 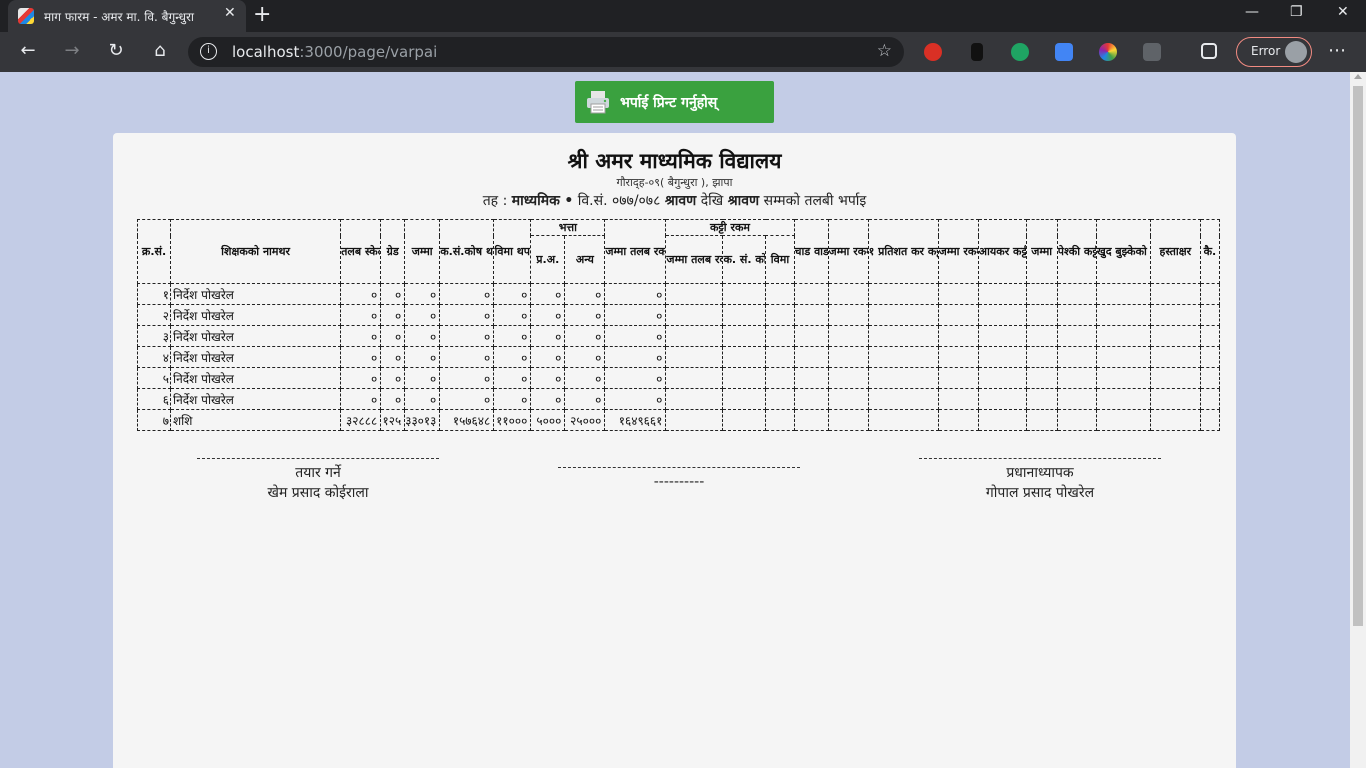 I want to click on col-advance-deduction: पेश्की कट्टी, so click(x=1076, y=251).